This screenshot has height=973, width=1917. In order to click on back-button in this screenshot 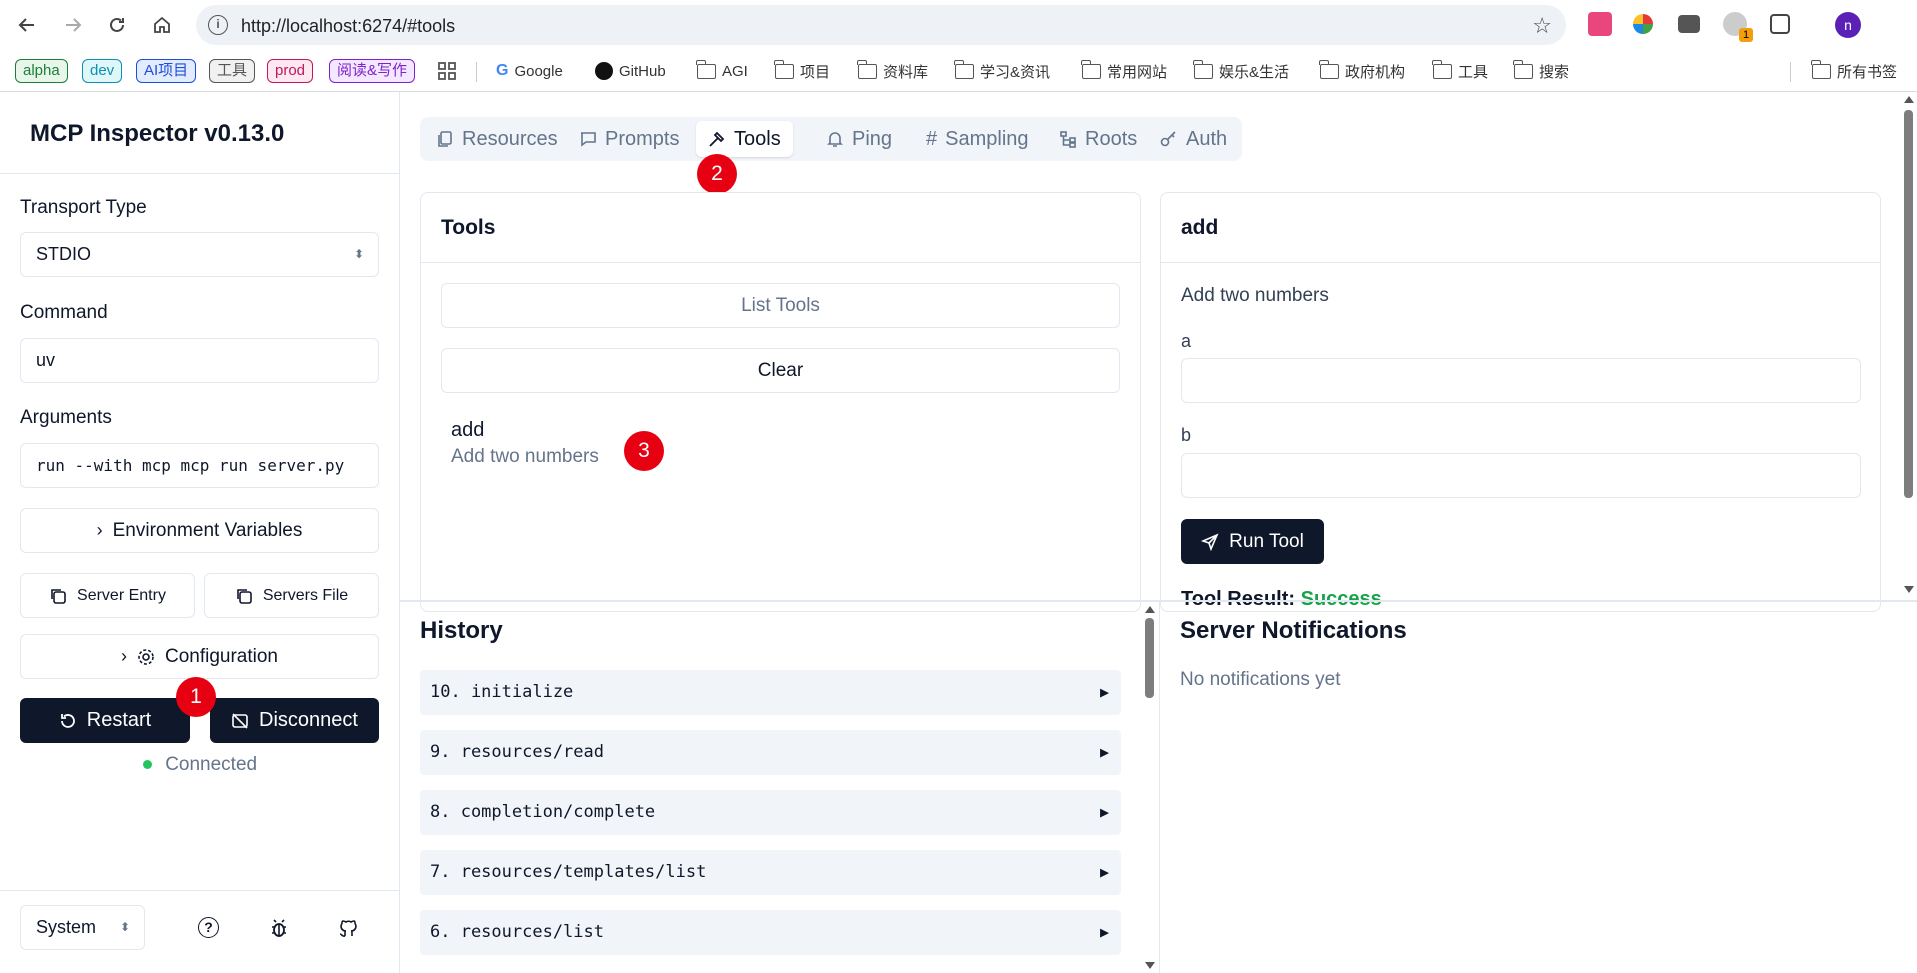, I will do `click(27, 25)`.